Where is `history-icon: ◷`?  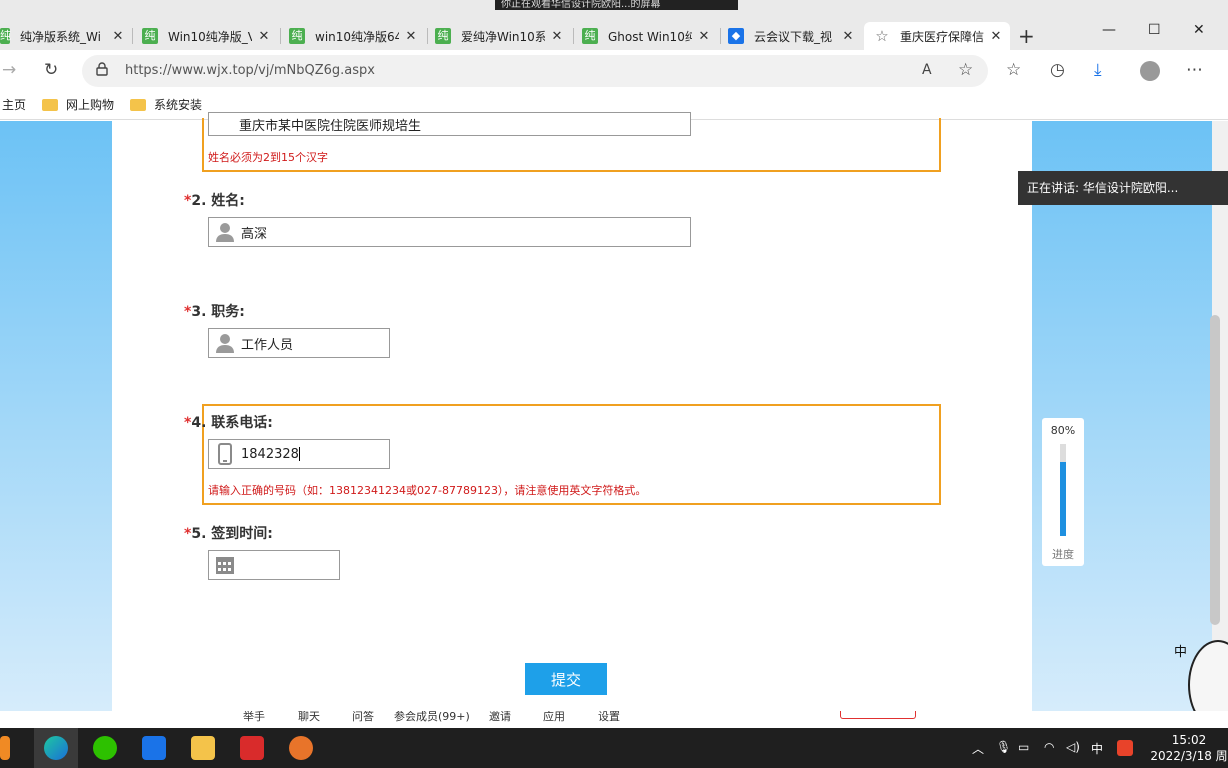 history-icon: ◷ is located at coordinates (1057, 70).